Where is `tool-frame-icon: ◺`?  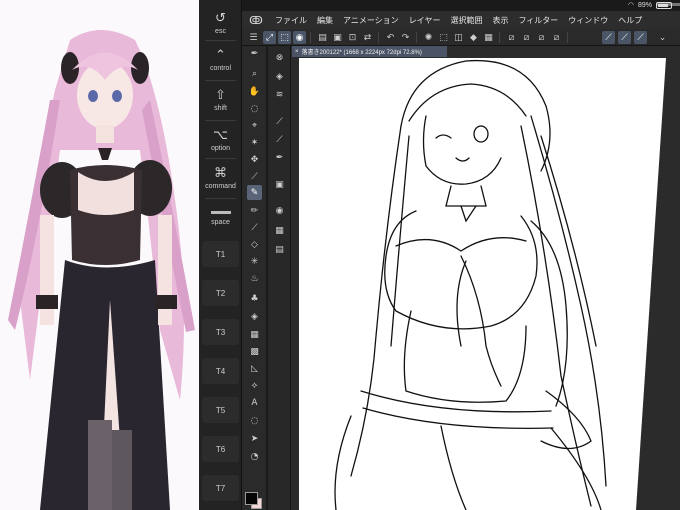
tool-frame-icon: ◺ is located at coordinates (254, 368).